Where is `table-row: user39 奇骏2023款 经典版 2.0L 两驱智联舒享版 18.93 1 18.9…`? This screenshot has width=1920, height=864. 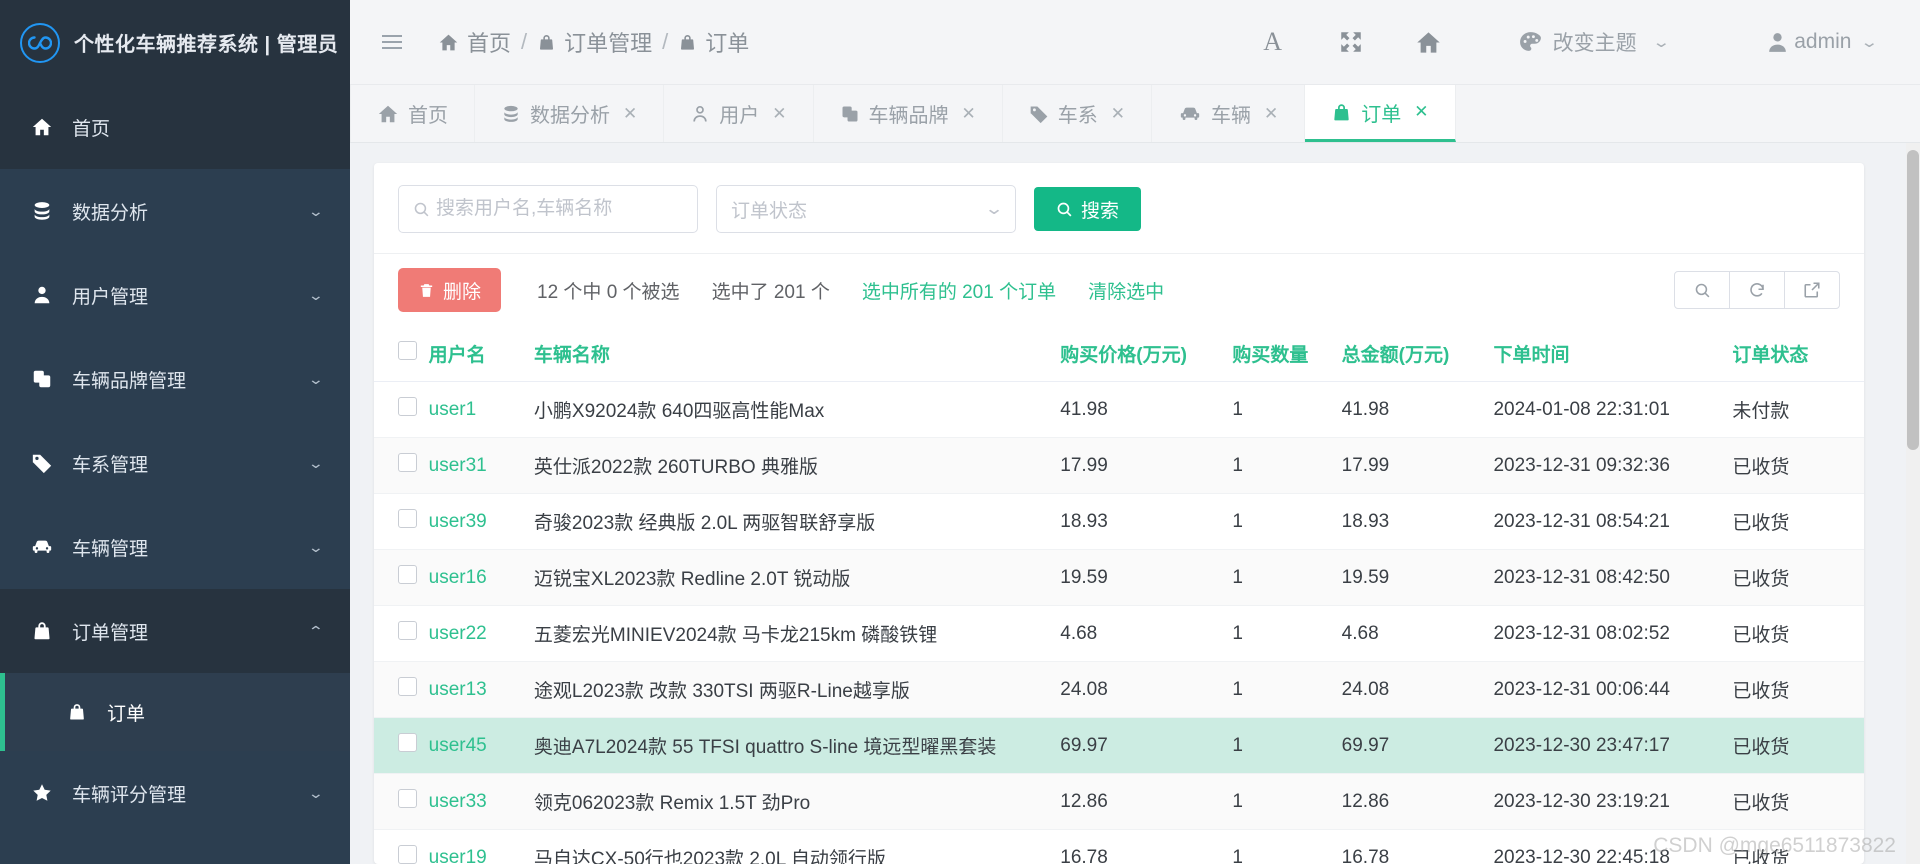 table-row: user39 奇骏2023款 经典版 2.0L 两驱智联舒享版 18.93 1 18.9… is located at coordinates (1119, 521).